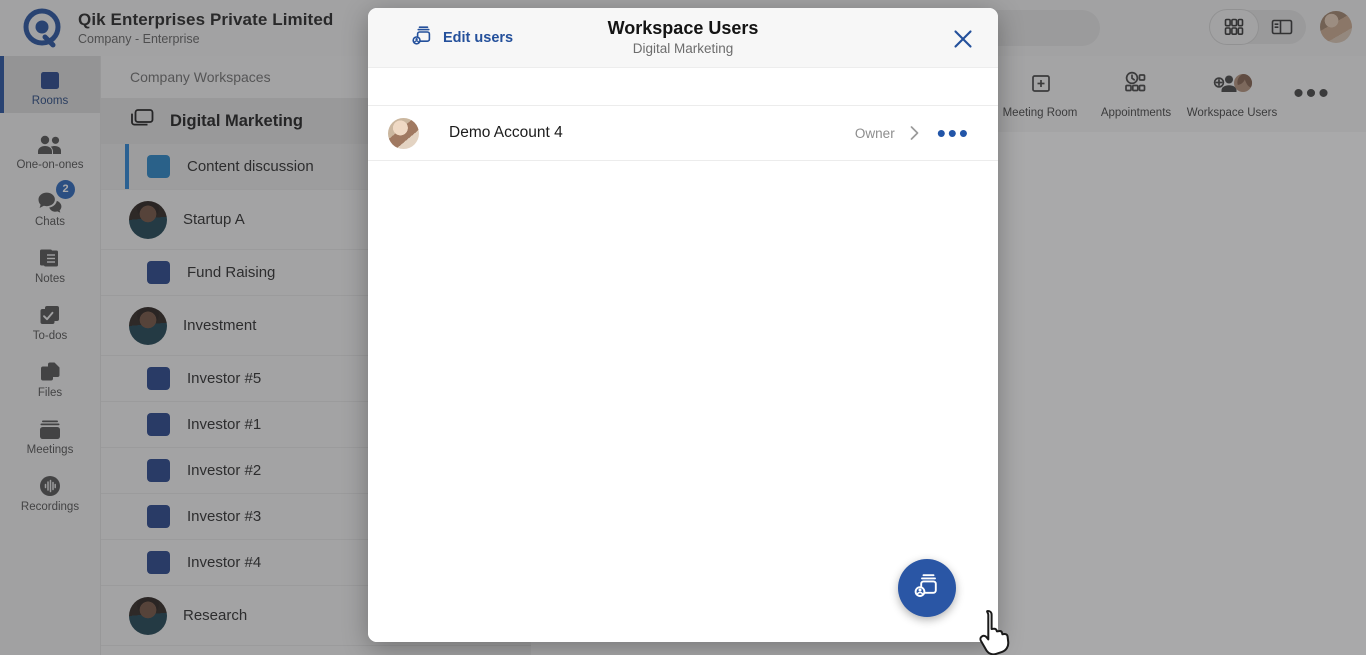 The image size is (1366, 655). I want to click on user-name: Demo Account 4, so click(506, 132).